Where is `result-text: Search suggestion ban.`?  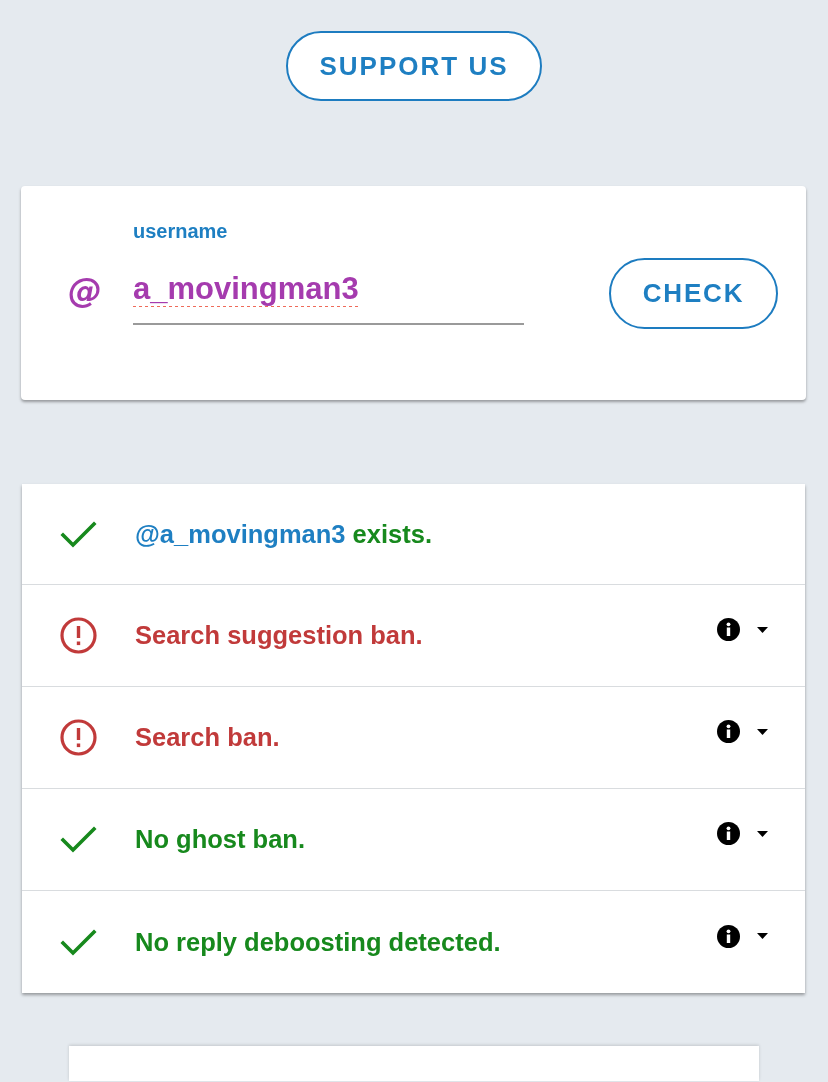
result-text: Search suggestion ban. is located at coordinates (279, 636).